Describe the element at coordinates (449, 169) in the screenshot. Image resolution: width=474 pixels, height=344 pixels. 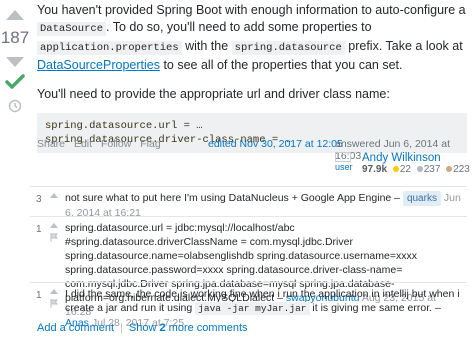
I see `bronze-badge-icon` at that location.